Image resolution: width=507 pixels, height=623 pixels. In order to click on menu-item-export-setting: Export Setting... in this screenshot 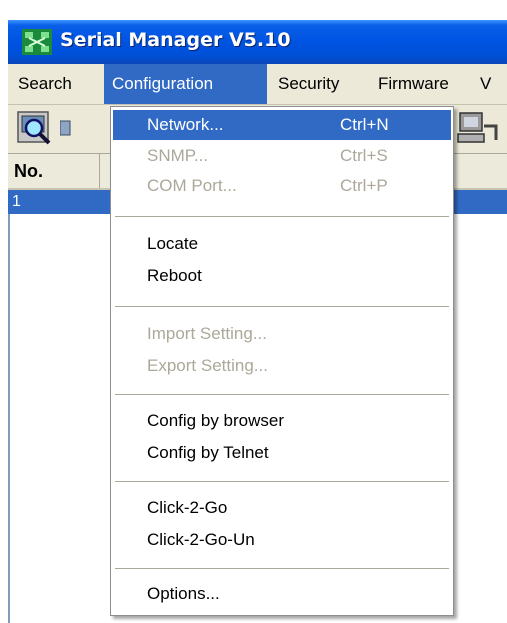, I will do `click(282, 366)`.